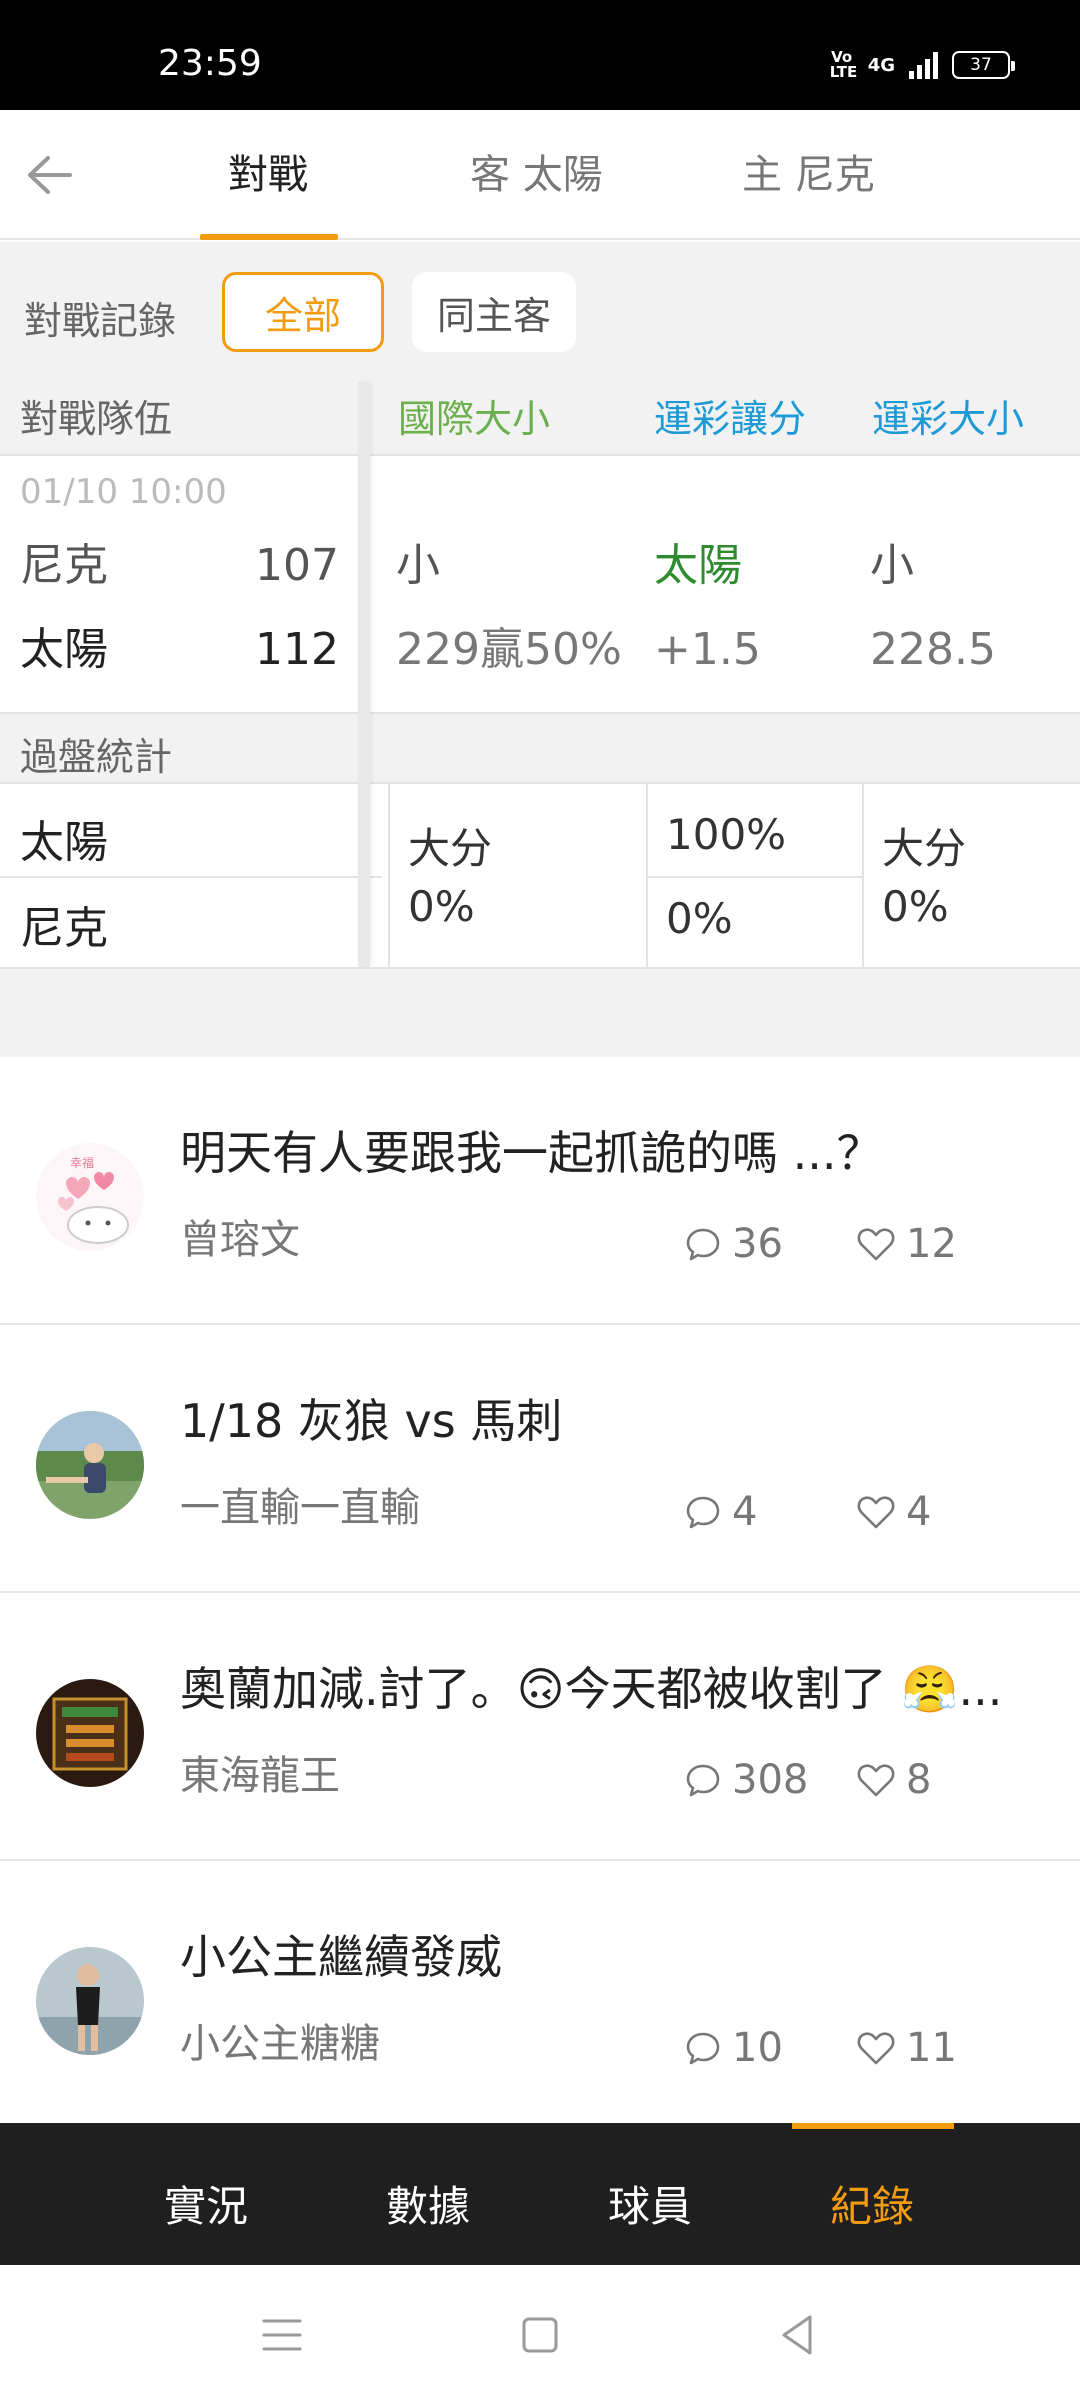  Describe the element at coordinates (540, 1191) in the screenshot. I see `list-item: 幸福 明天有人要跟我一起抓詭的嗎 ...？ 曾瑢文 36 12` at that location.